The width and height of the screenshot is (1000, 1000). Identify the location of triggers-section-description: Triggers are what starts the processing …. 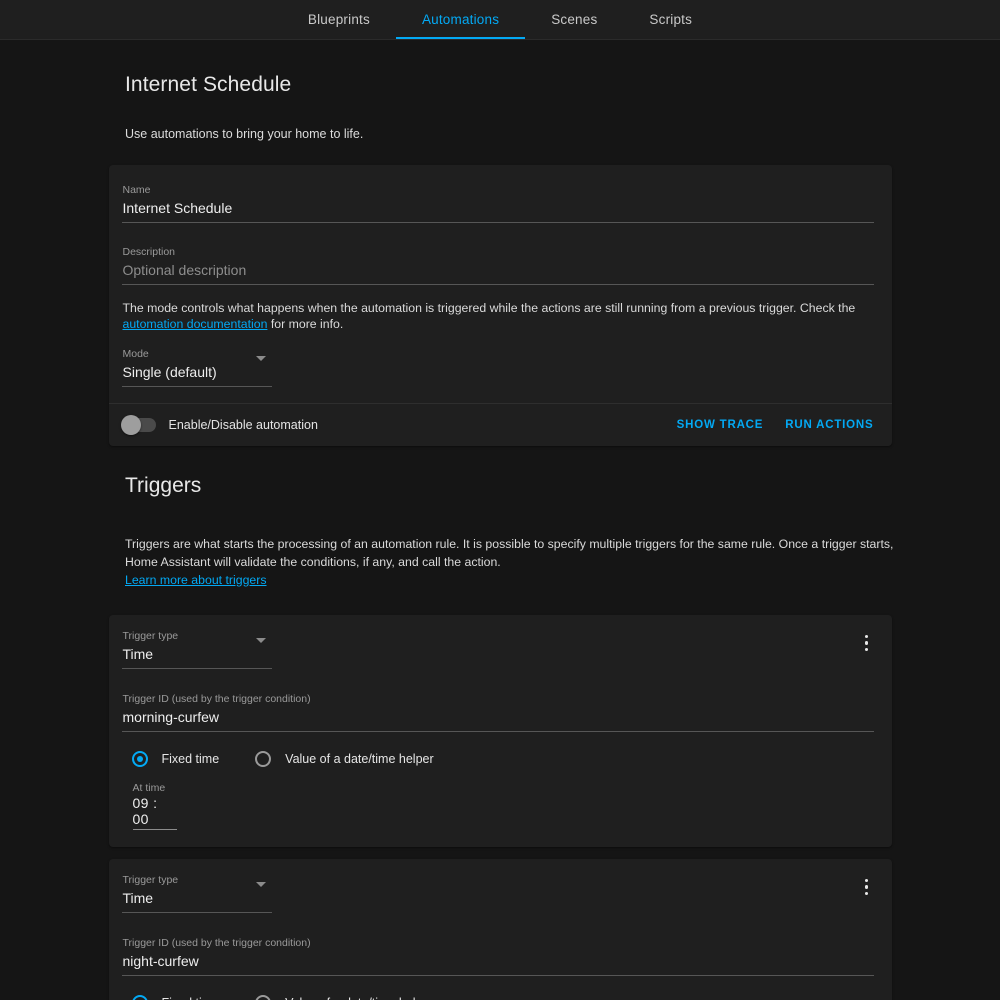
(512, 562).